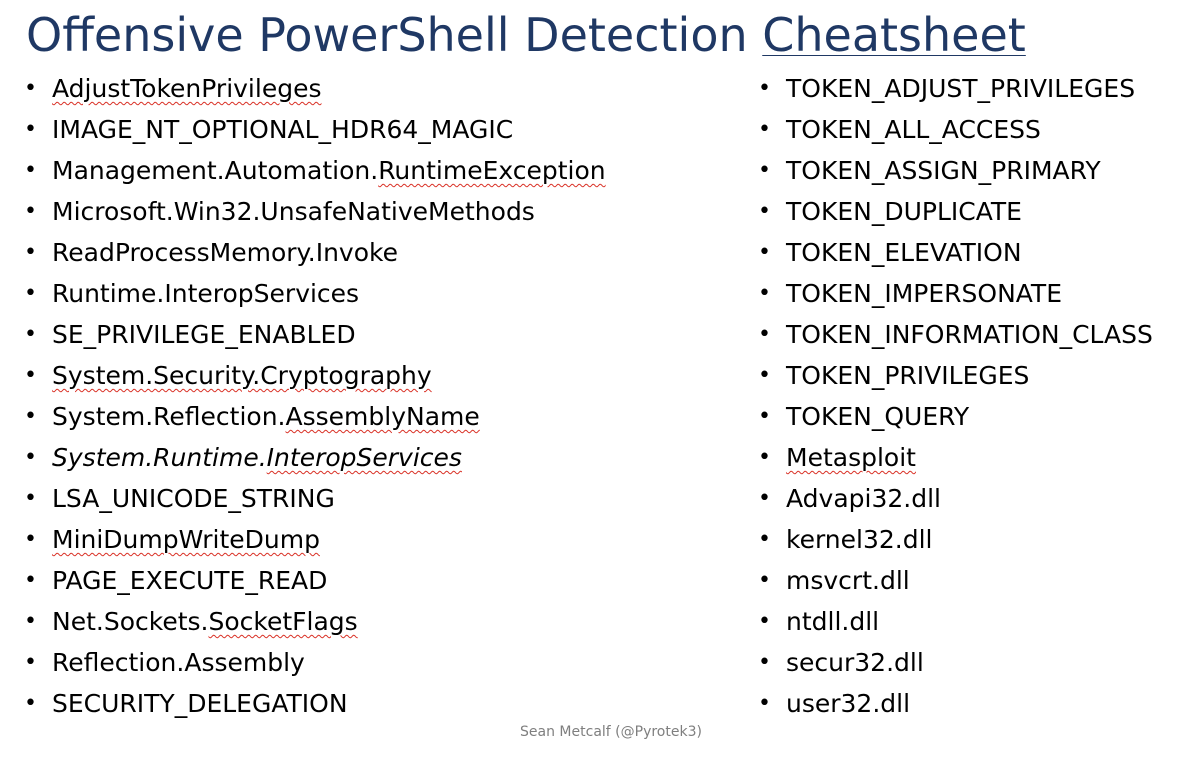 The height and width of the screenshot is (760, 1200). Describe the element at coordinates (955, 539) in the screenshot. I see `list-item: • kernel32.dll` at that location.